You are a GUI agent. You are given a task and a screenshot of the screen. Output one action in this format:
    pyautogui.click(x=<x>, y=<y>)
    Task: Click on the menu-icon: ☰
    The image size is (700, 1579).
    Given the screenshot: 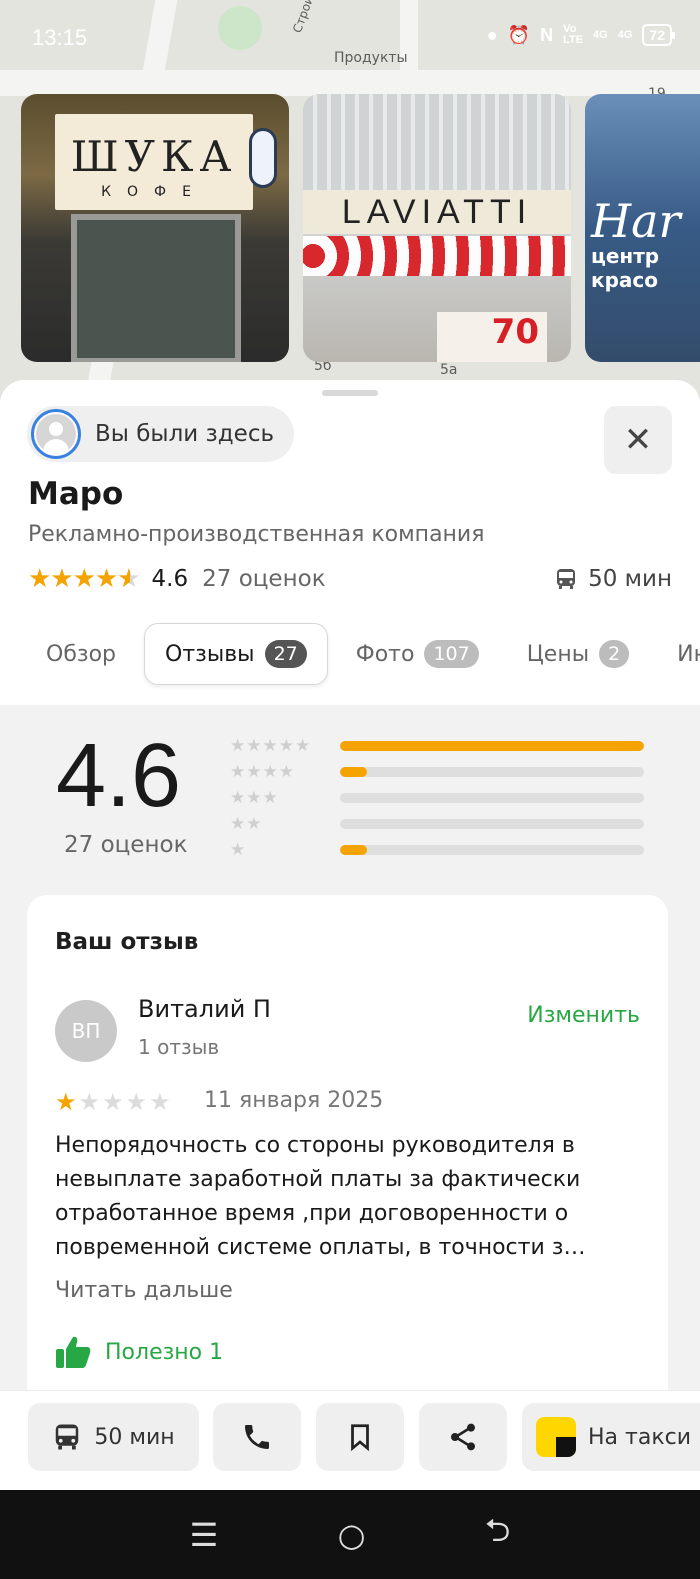 What is the action you would take?
    pyautogui.click(x=204, y=1535)
    